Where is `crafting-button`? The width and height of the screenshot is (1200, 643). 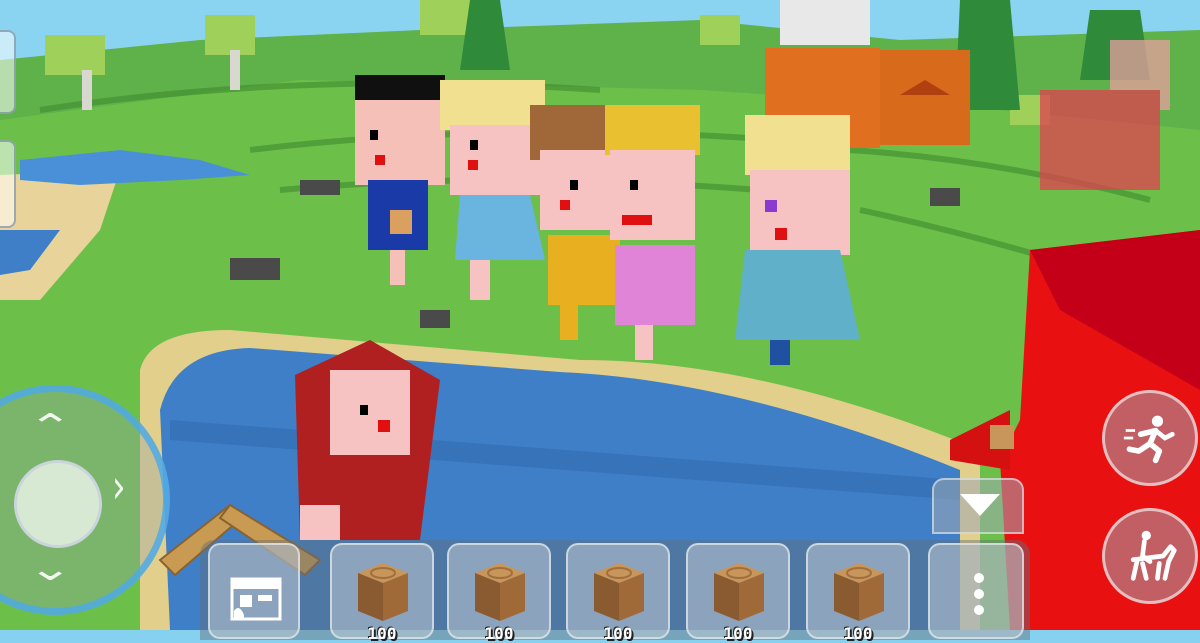
crafting-button is located at coordinates (254, 591).